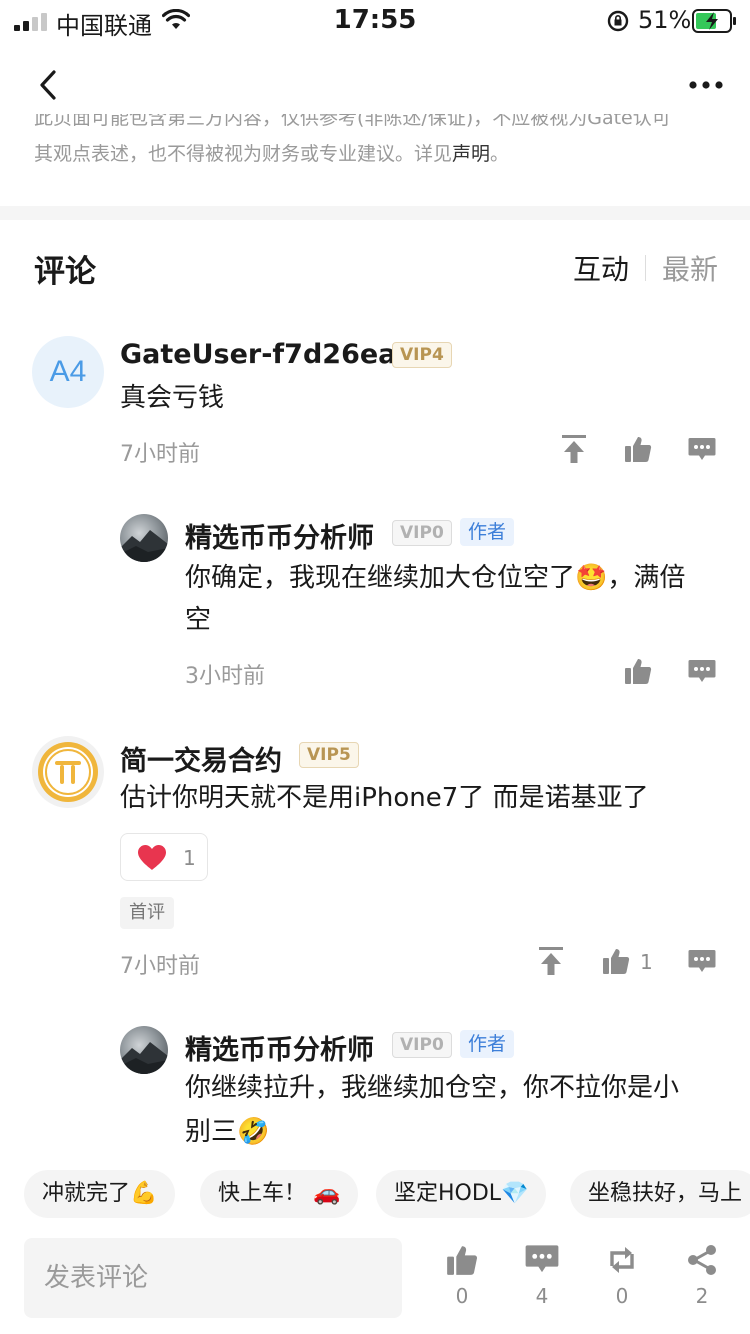  What do you see at coordinates (471, 154) in the screenshot?
I see `disclaimer-link: 声明` at bounding box center [471, 154].